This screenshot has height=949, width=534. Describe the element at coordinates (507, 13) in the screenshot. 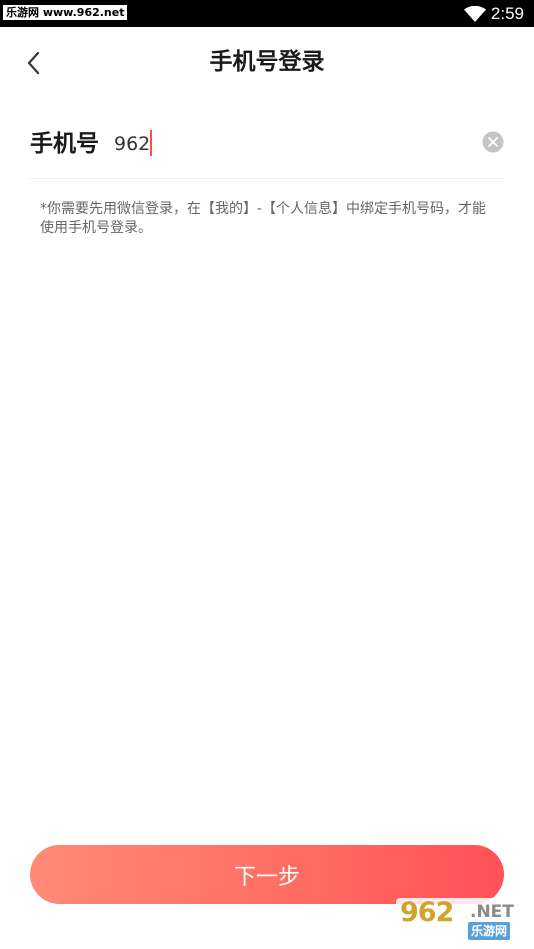

I see `status-clock: 2:59` at that location.